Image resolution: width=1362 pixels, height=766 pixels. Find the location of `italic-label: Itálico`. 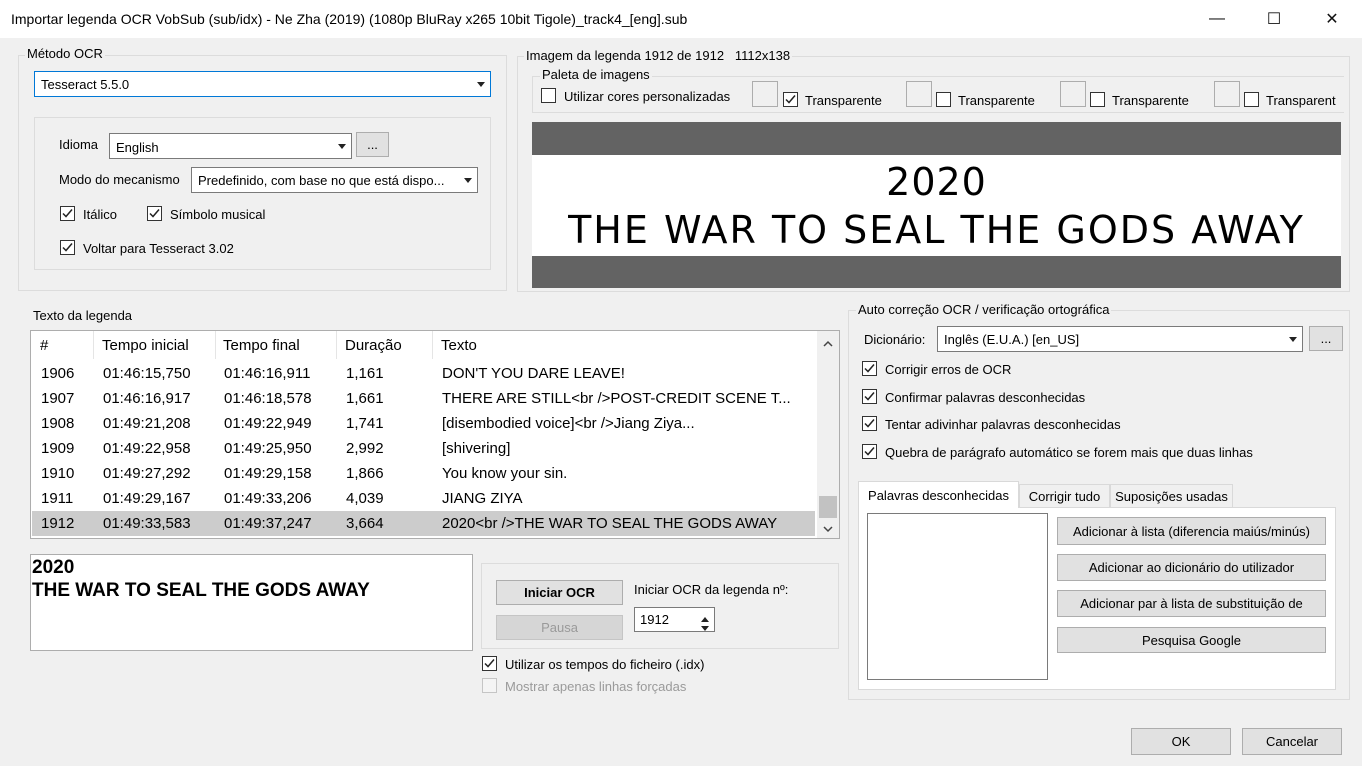

italic-label: Itálico is located at coordinates (100, 214).